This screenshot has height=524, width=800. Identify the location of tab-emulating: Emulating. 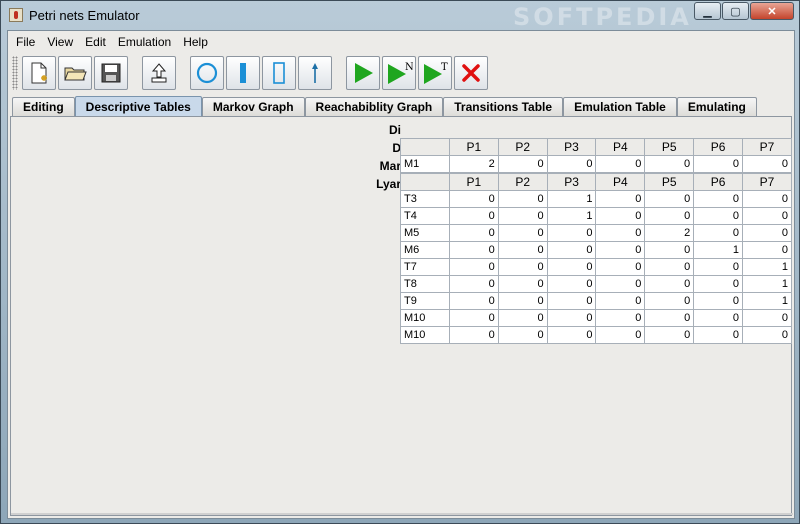
(716, 106).